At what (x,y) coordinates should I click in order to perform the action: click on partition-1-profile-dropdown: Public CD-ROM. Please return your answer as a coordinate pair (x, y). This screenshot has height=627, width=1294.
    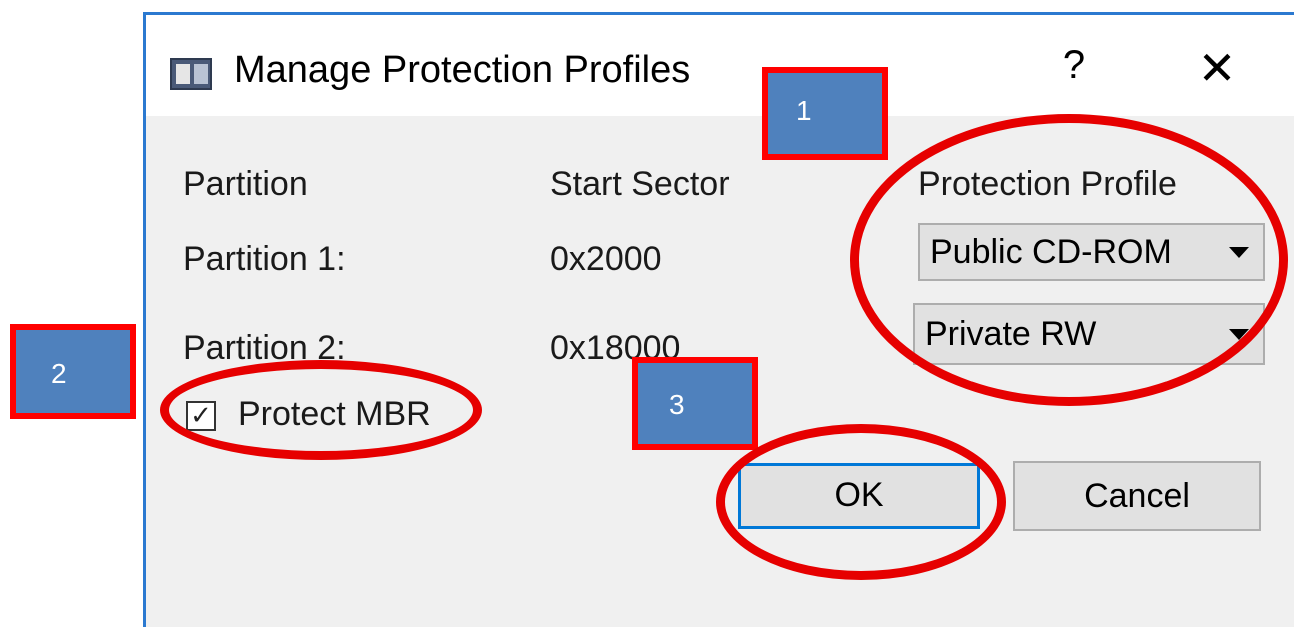
    Looking at the image, I should click on (1091, 252).